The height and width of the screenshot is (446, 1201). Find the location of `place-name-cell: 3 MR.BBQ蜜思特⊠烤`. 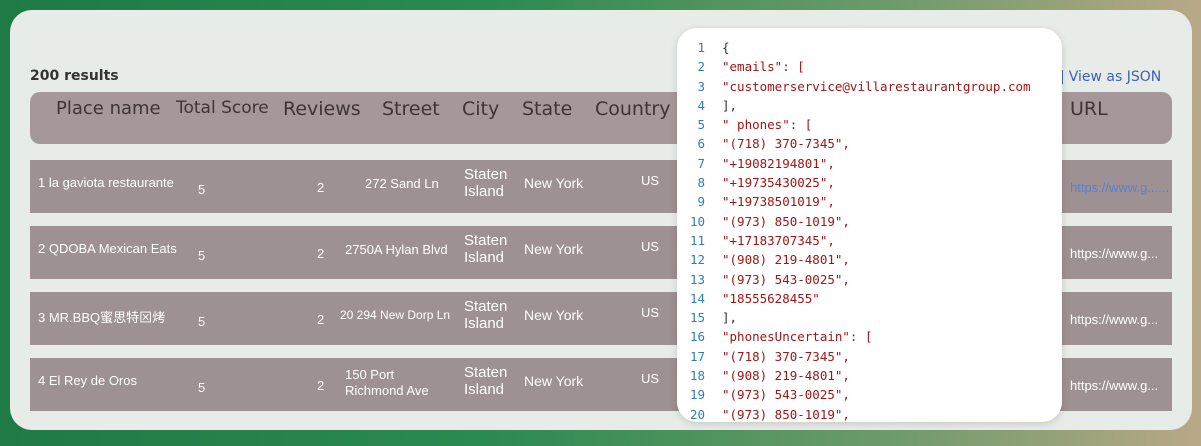

place-name-cell: 3 MR.BBQ蜜思特⊠烤 is located at coordinates (102, 317).